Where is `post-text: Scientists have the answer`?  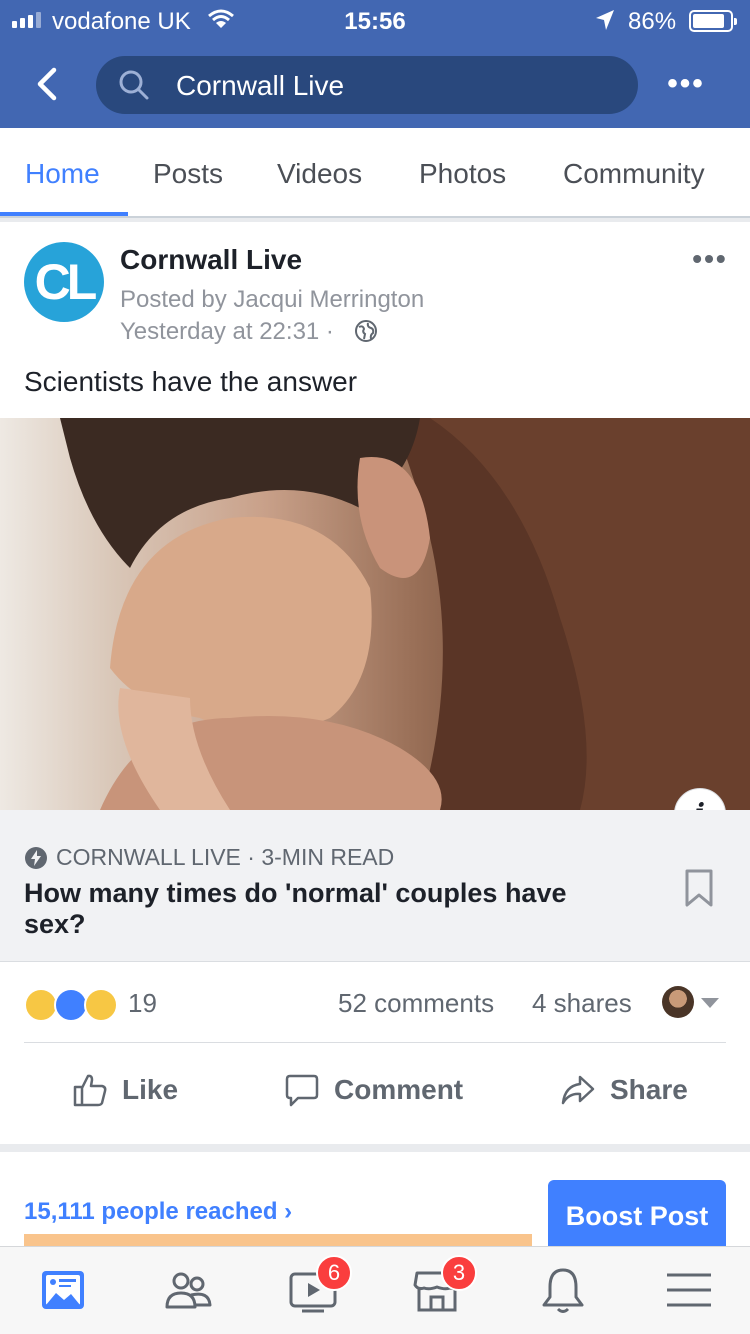
post-text: Scientists have the answer is located at coordinates (191, 381).